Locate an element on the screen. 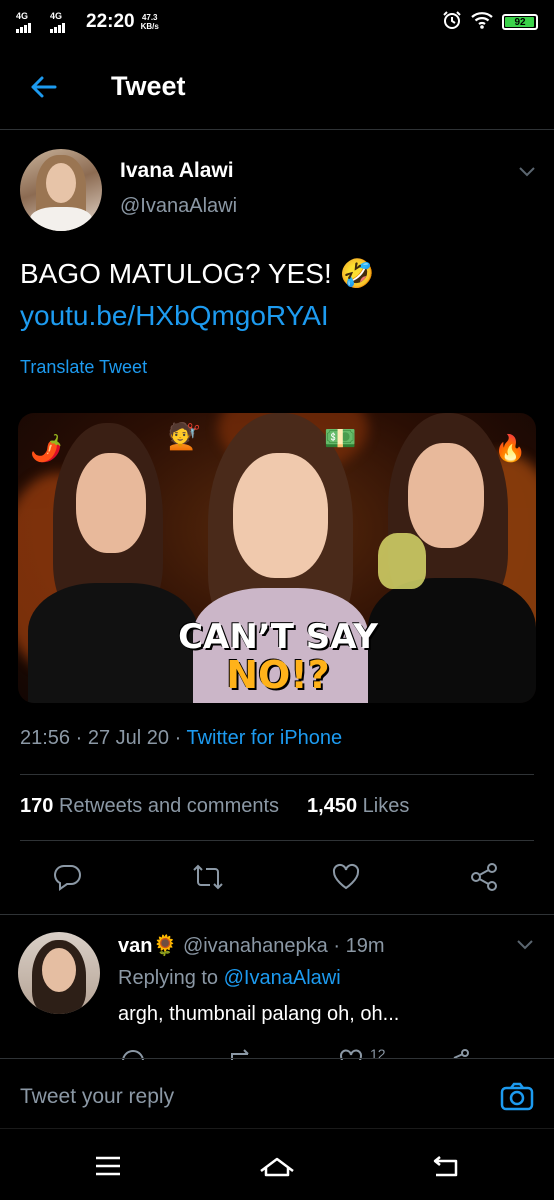  tweet-source-link: Twitter for iPhone is located at coordinates (264, 738).